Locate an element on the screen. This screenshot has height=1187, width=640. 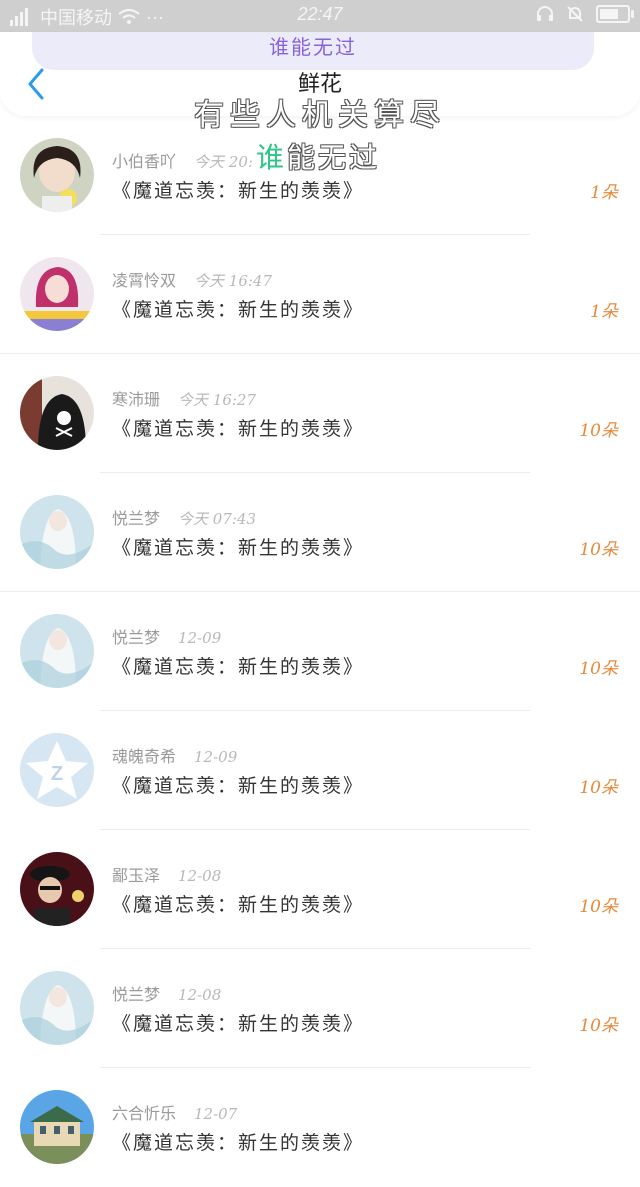
send-time: 今天 16:27 is located at coordinates (217, 400).